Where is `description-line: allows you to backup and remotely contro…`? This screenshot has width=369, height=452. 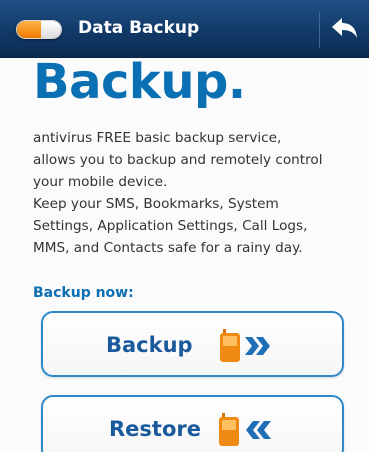
description-line: allows you to backup and remotely contro… is located at coordinates (178, 160).